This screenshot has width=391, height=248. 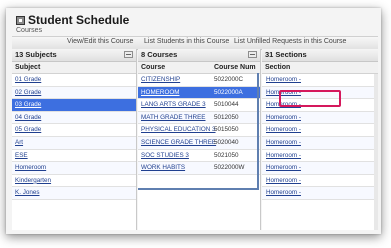 I want to click on course-number: 5012050, so click(x=226, y=117).